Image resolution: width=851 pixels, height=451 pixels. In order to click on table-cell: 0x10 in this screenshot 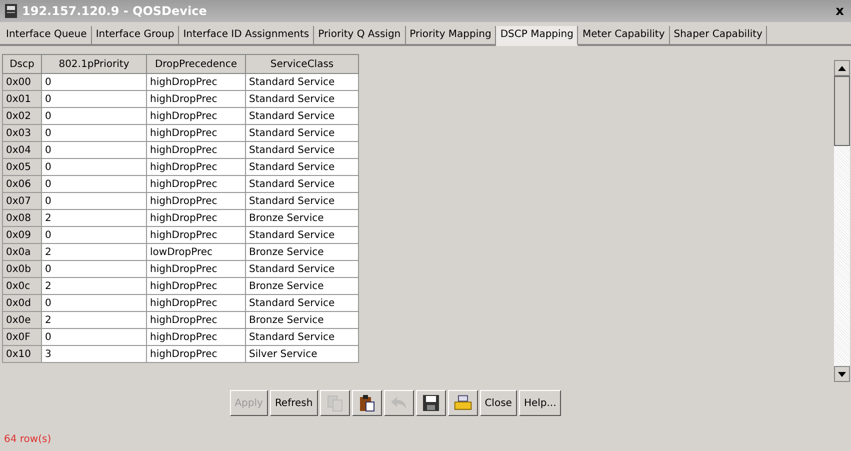, I will do `click(22, 354)`.